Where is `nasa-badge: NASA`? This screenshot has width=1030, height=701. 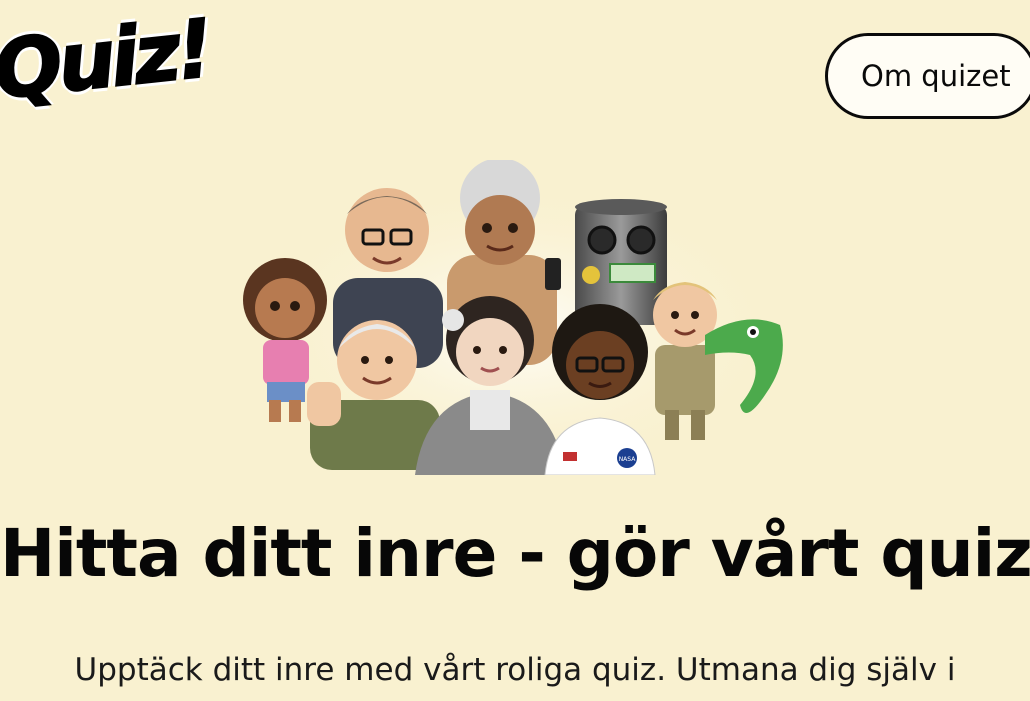
nasa-badge: NASA is located at coordinates (628, 459).